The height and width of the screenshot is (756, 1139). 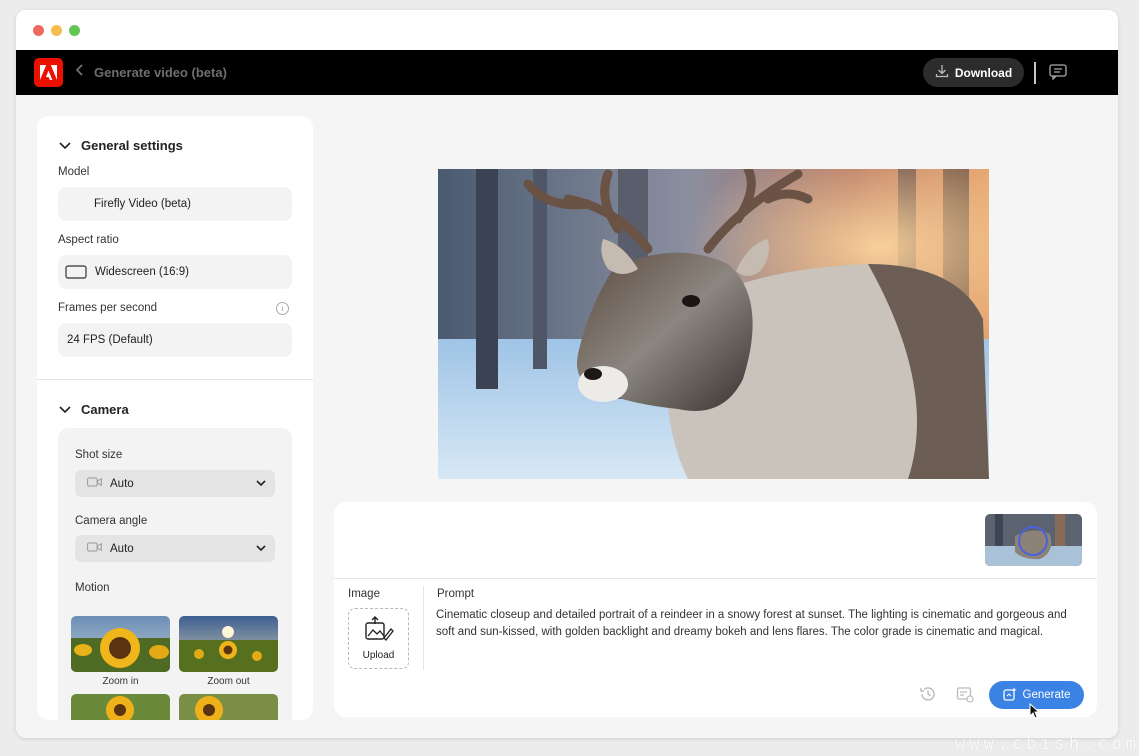 I want to click on upload-image-button: Upload, so click(x=378, y=638).